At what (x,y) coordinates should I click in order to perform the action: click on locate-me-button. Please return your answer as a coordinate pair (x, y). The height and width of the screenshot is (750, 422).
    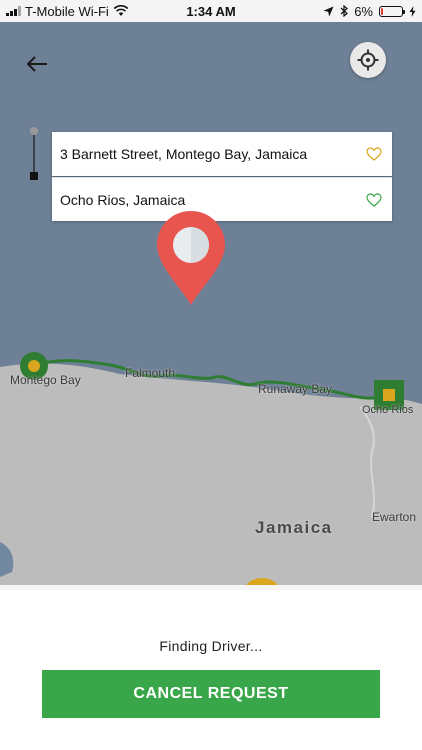
    Looking at the image, I should click on (368, 60).